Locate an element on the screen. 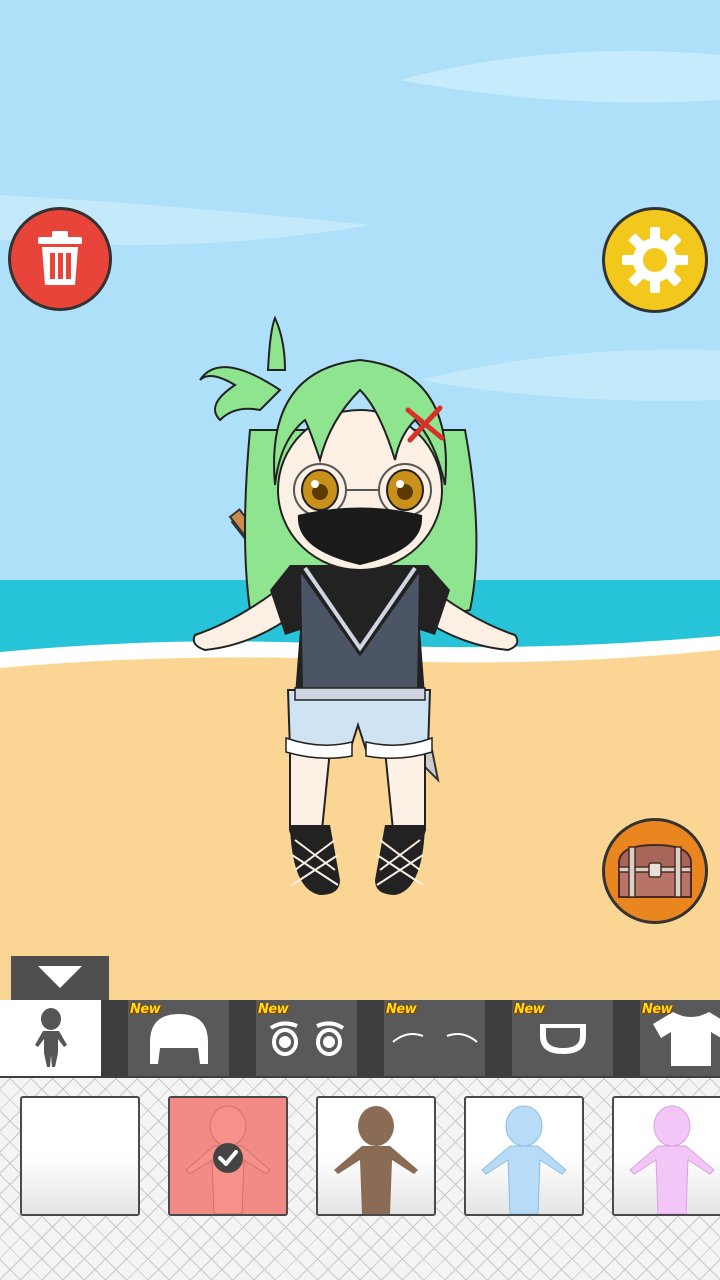 Image resolution: width=720 pixels, height=1280 pixels. body-silhouette-icon is located at coordinates (50, 1037).